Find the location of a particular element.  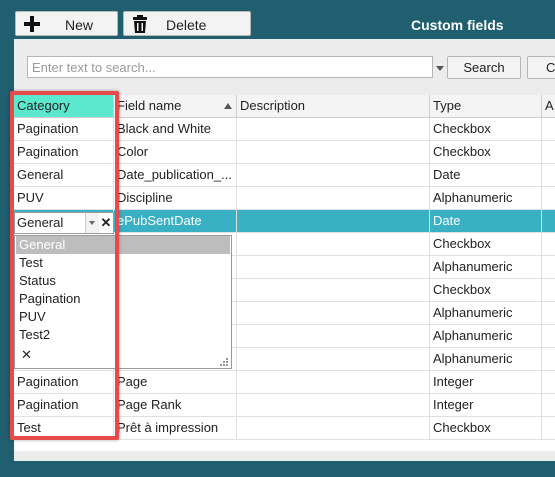

delete-button: Delete is located at coordinates (187, 23).